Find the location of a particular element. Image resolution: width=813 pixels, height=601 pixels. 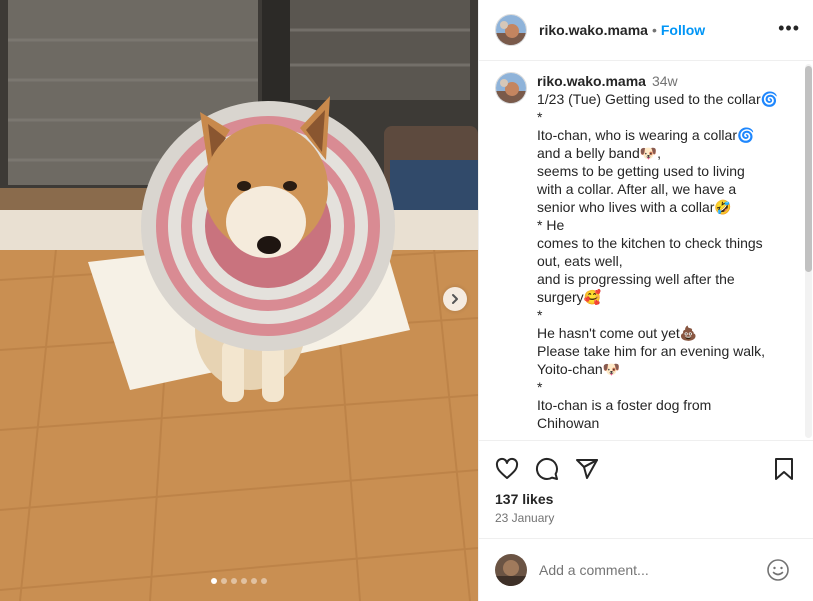

caption-line: Chihowan is located at coordinates (568, 423).